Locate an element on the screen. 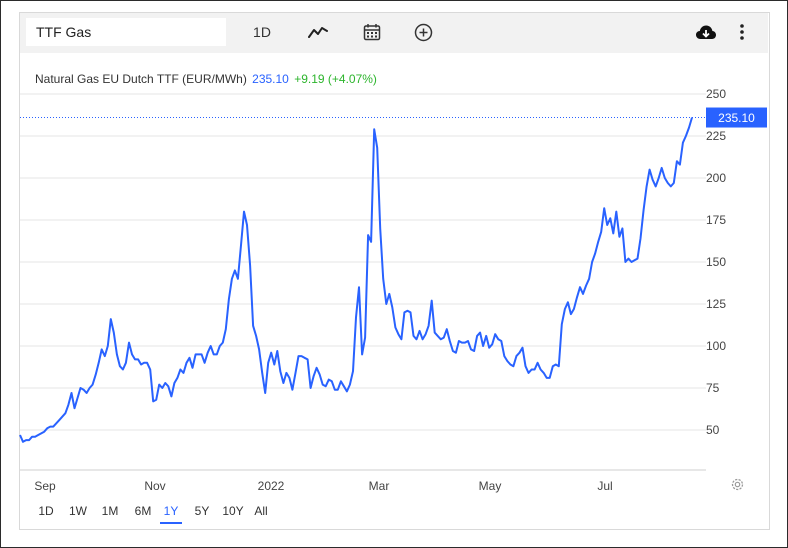  range-button-all: All is located at coordinates (261, 511).